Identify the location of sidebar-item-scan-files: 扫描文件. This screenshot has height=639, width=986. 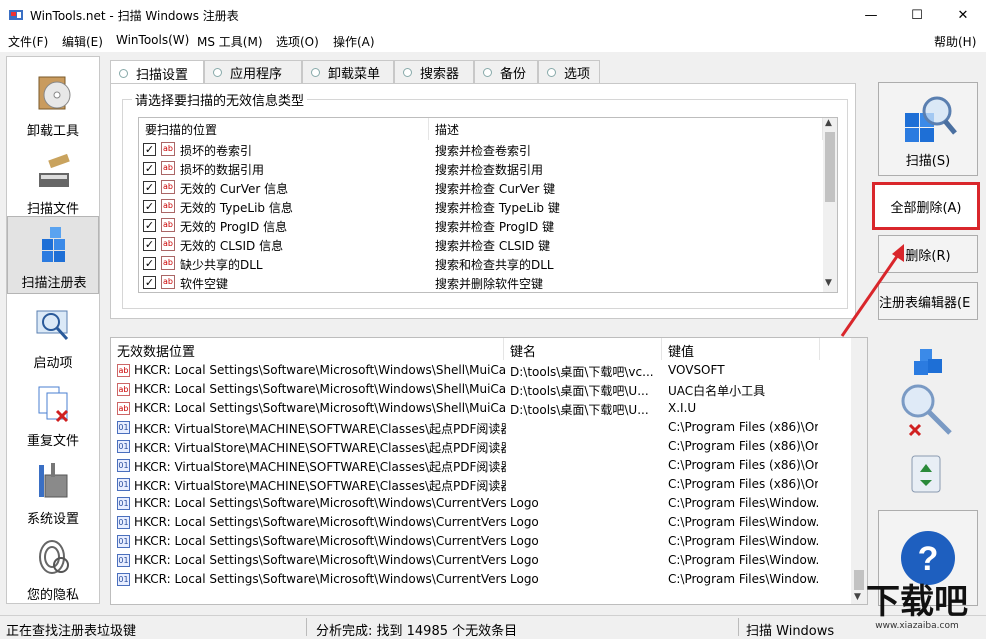
(53, 182).